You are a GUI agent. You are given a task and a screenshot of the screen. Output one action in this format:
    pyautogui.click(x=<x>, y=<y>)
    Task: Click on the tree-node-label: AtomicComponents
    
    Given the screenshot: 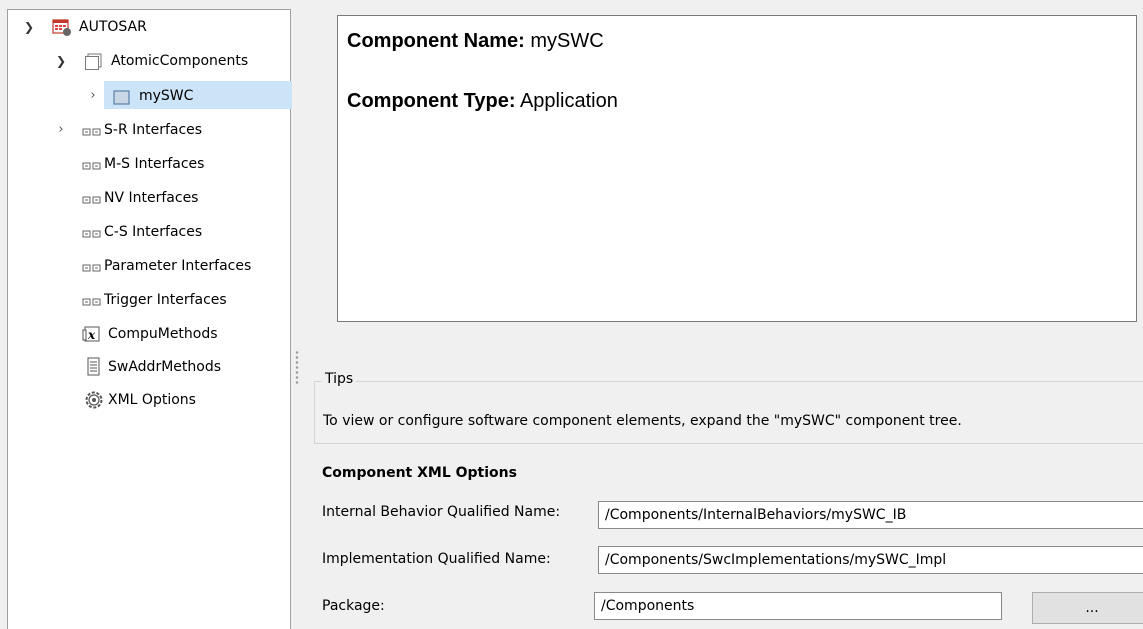 What is the action you would take?
    pyautogui.click(x=180, y=61)
    